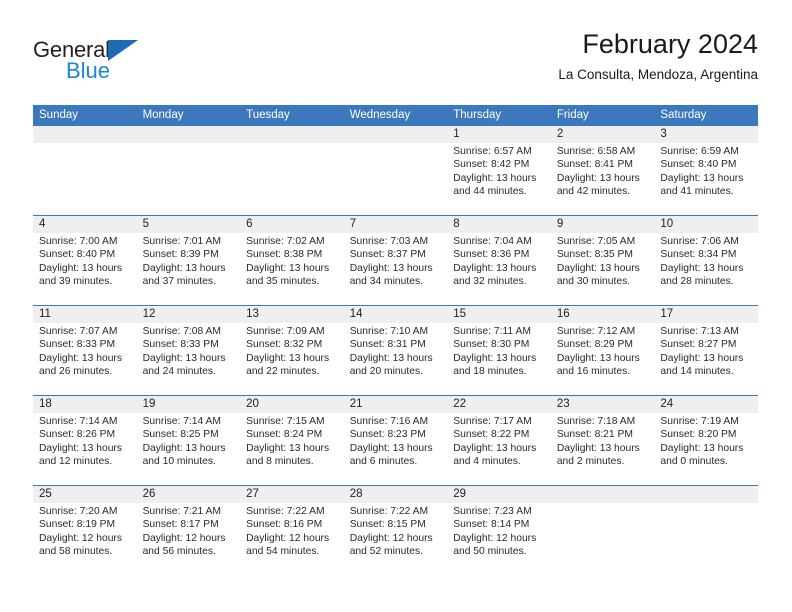 Image resolution: width=792 pixels, height=612 pixels. What do you see at coordinates (292, 494) in the screenshot?
I see `day-number: 27` at bounding box center [292, 494].